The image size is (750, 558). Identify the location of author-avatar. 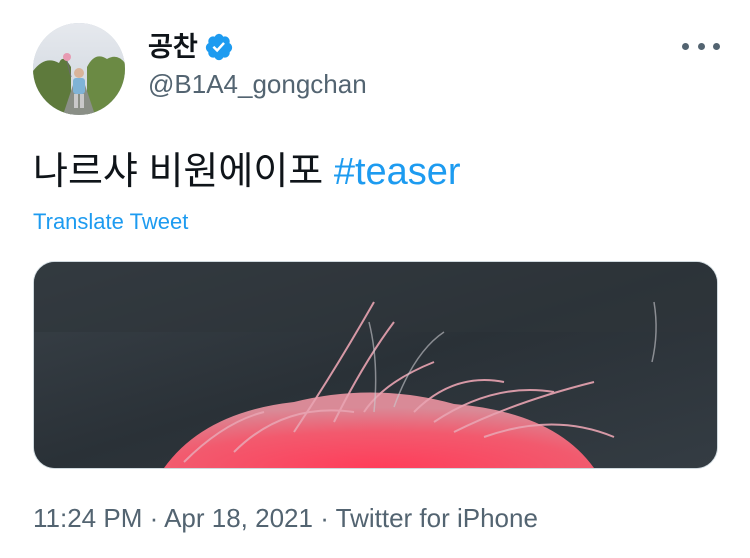
(79, 69).